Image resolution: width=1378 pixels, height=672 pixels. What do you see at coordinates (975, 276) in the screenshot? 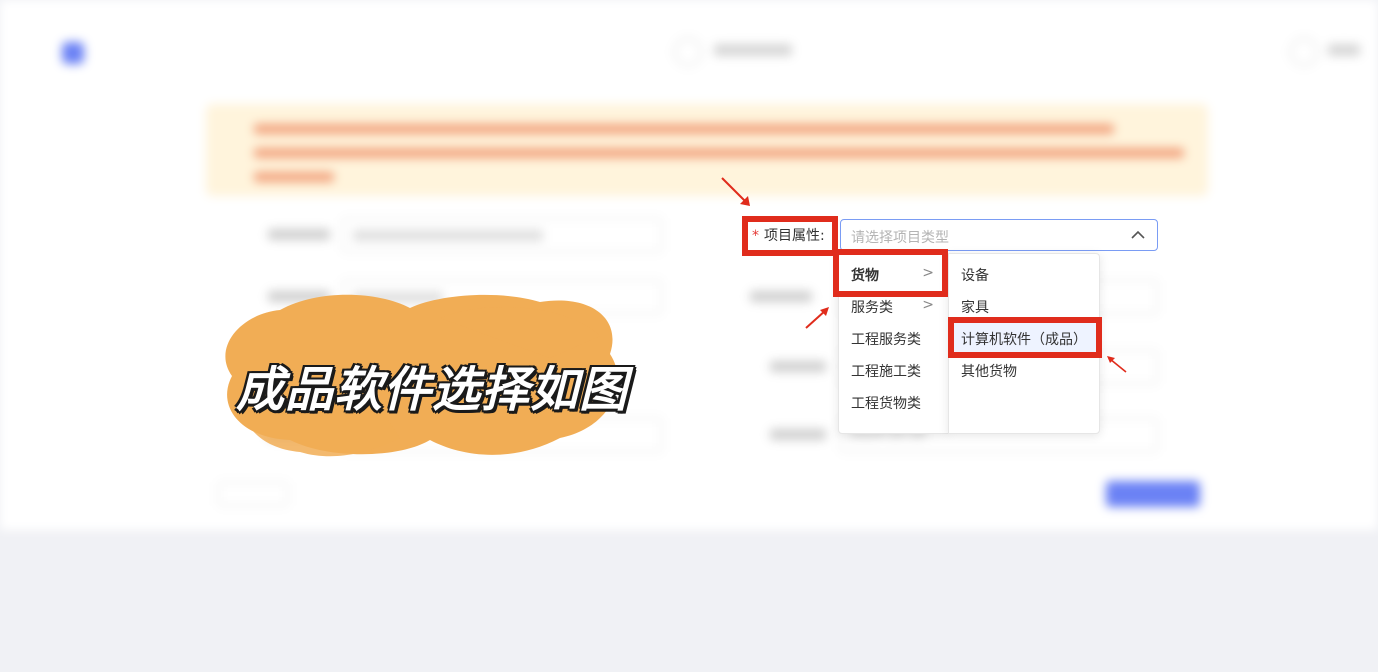
I see `cascader-option-label: 设备` at bounding box center [975, 276].